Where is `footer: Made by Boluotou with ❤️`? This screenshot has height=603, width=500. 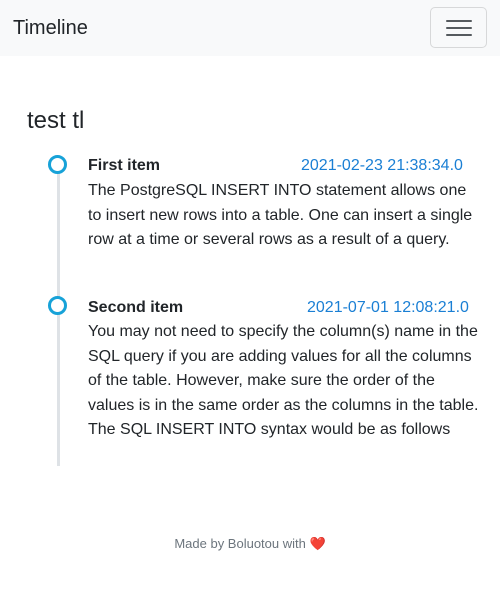 footer: Made by Boluotou with ❤️ is located at coordinates (250, 544).